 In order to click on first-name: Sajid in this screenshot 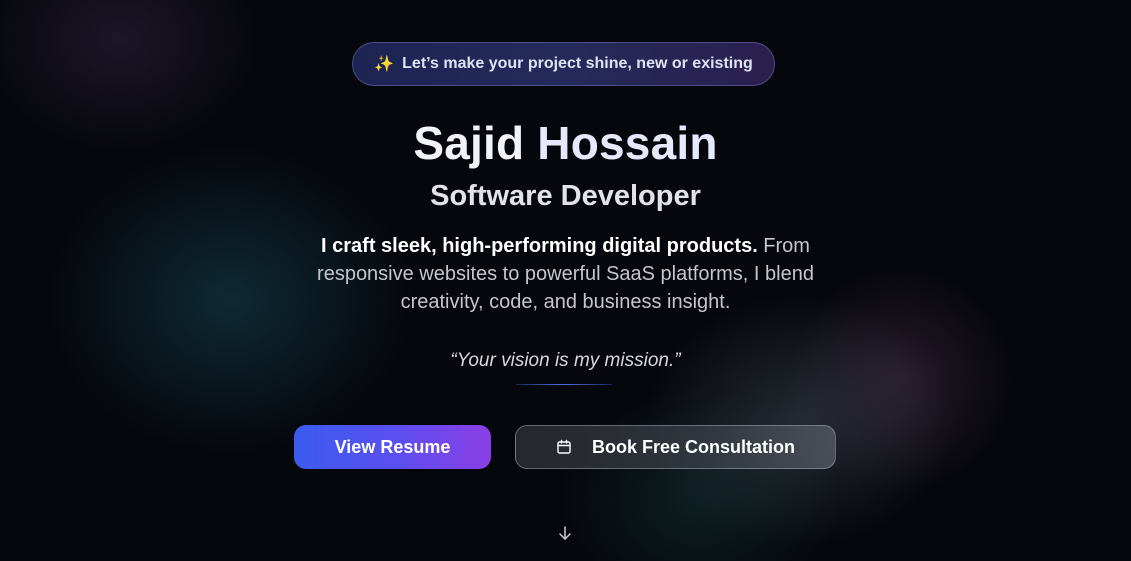, I will do `click(469, 143)`.